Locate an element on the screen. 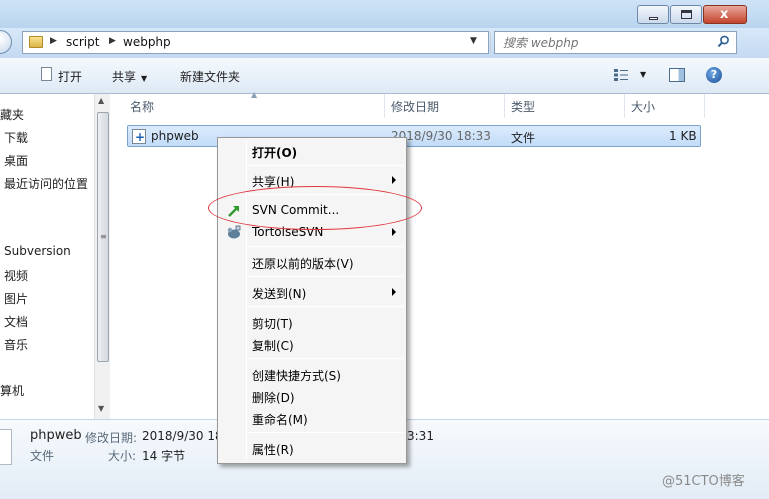  address-dropdown-icon: ▼ is located at coordinates (473, 41).